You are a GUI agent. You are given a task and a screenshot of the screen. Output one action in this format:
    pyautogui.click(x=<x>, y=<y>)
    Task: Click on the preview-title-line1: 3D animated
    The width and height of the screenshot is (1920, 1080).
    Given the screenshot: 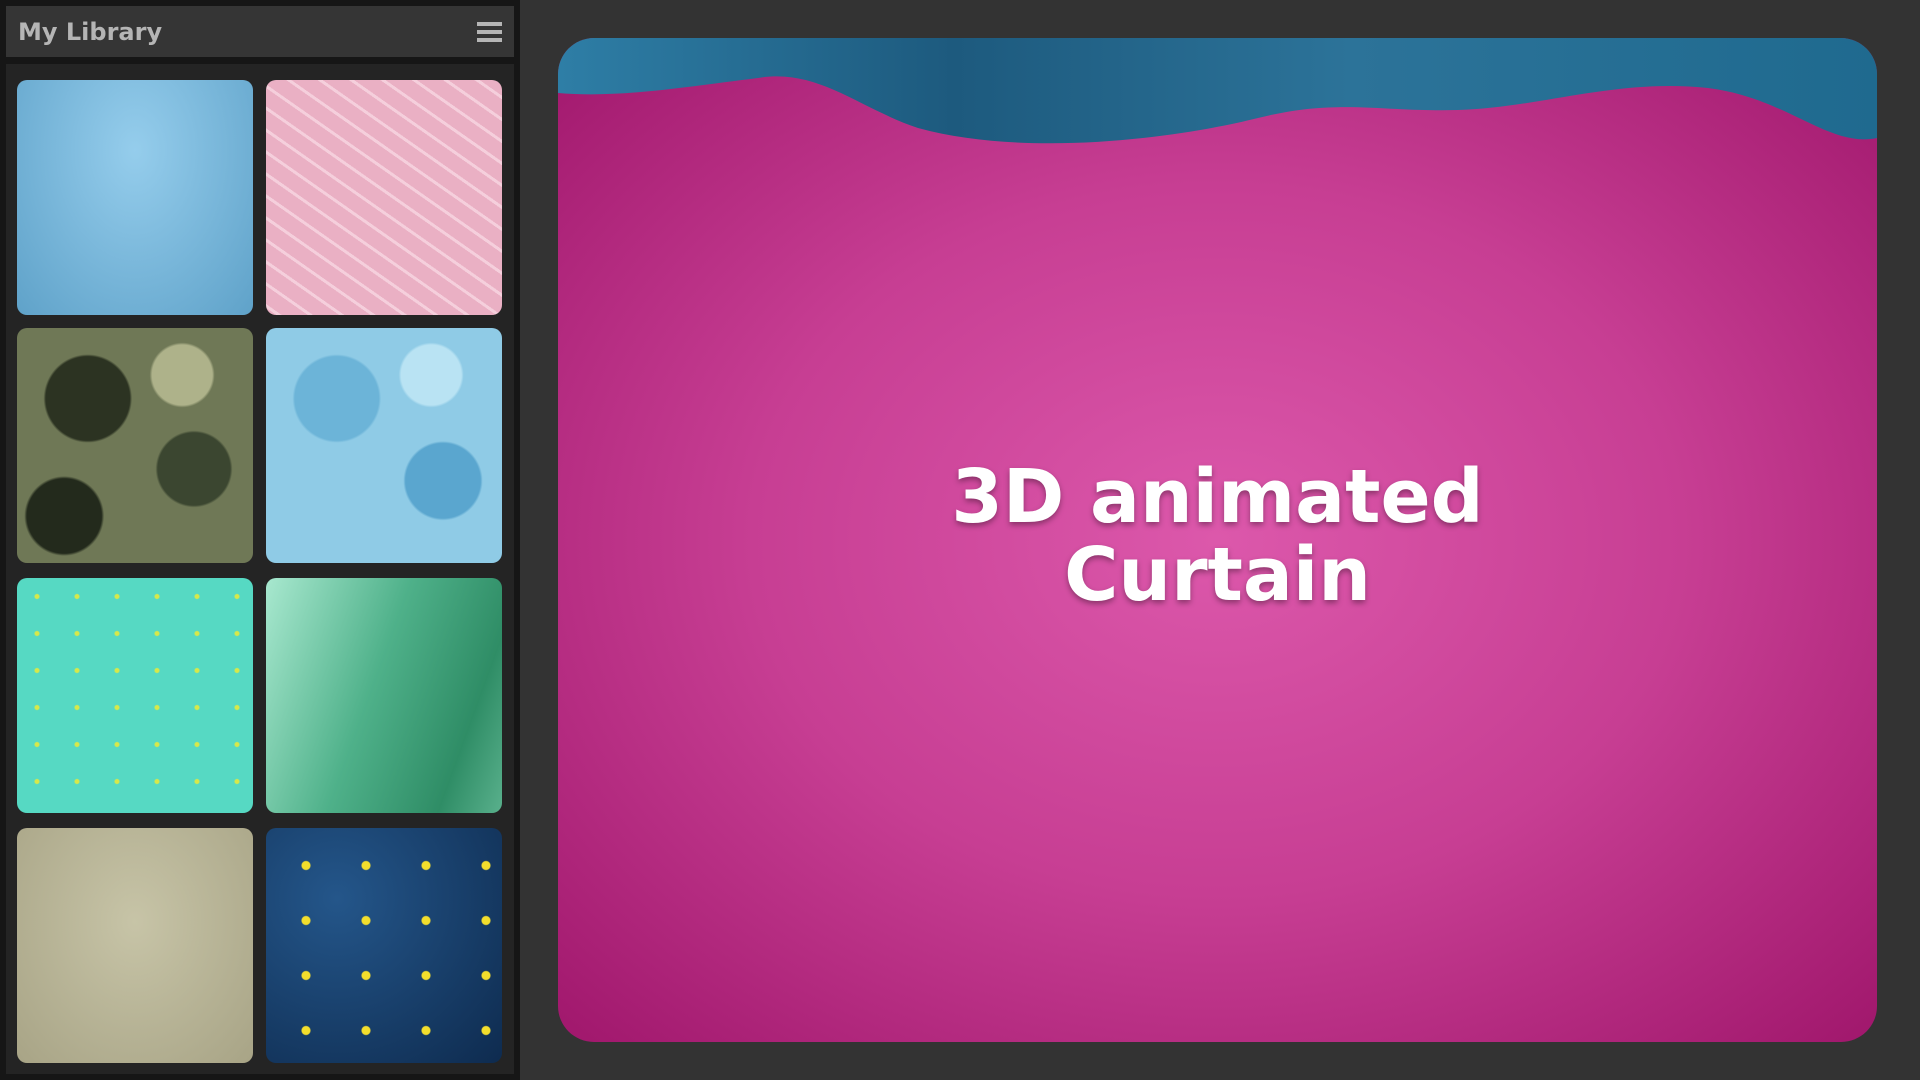 What is the action you would take?
    pyautogui.click(x=1217, y=497)
    